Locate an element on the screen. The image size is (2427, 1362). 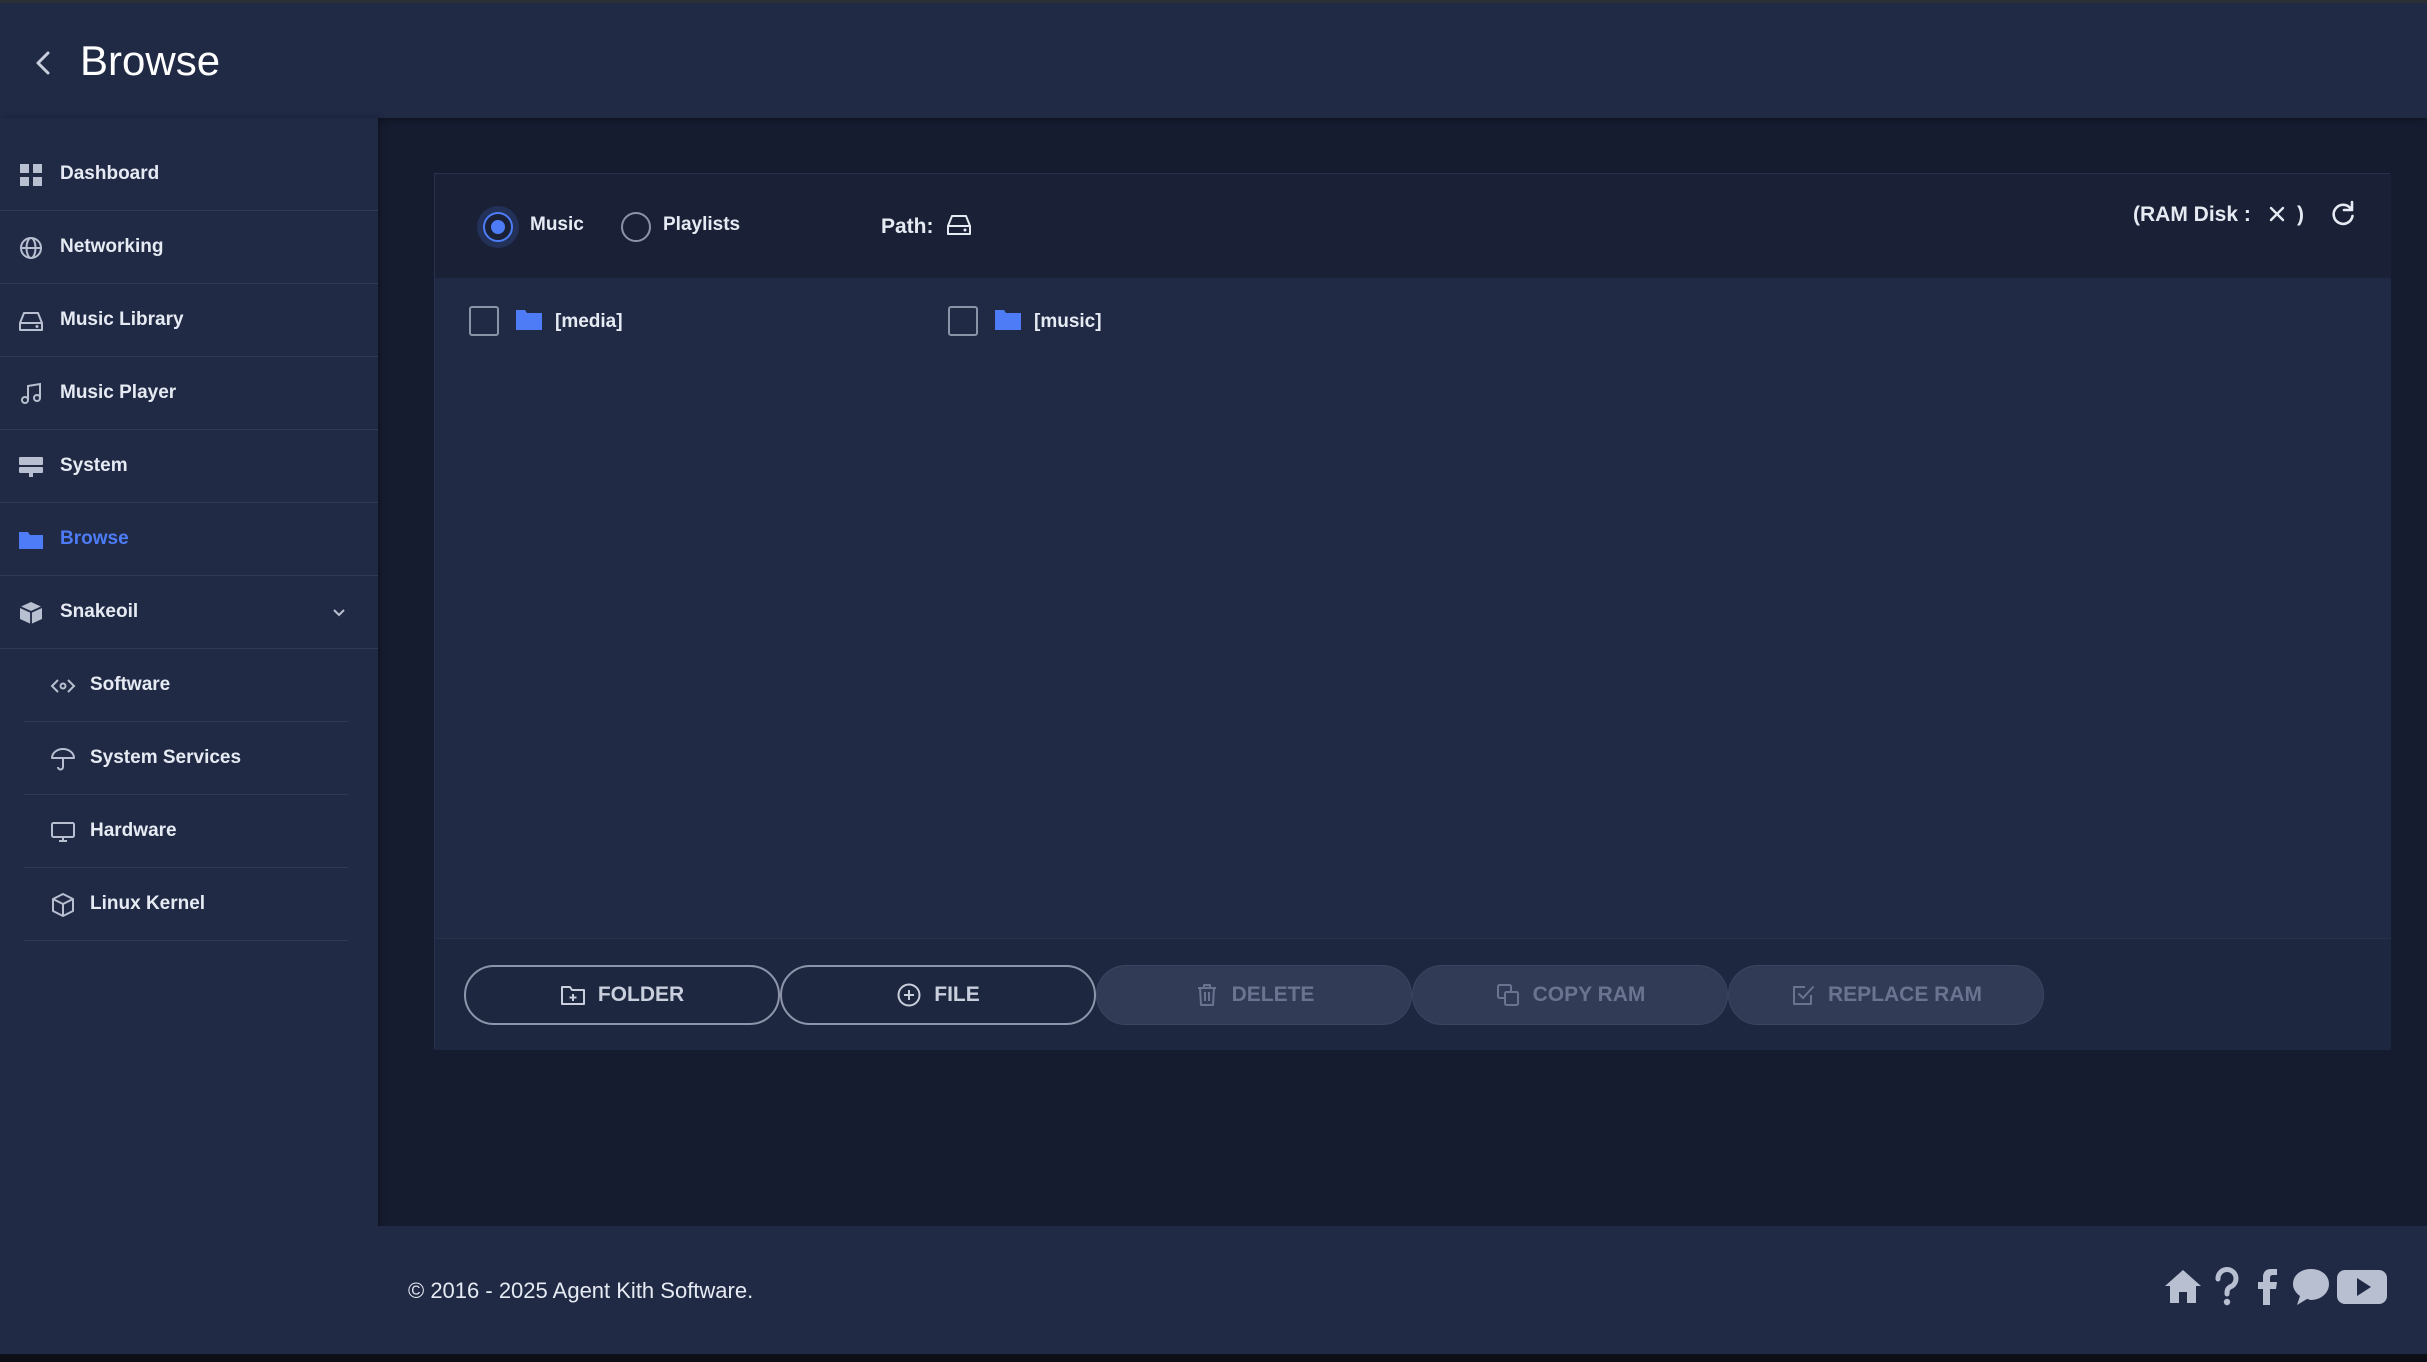
copy-ram-button: COPY RAM is located at coordinates (1570, 995).